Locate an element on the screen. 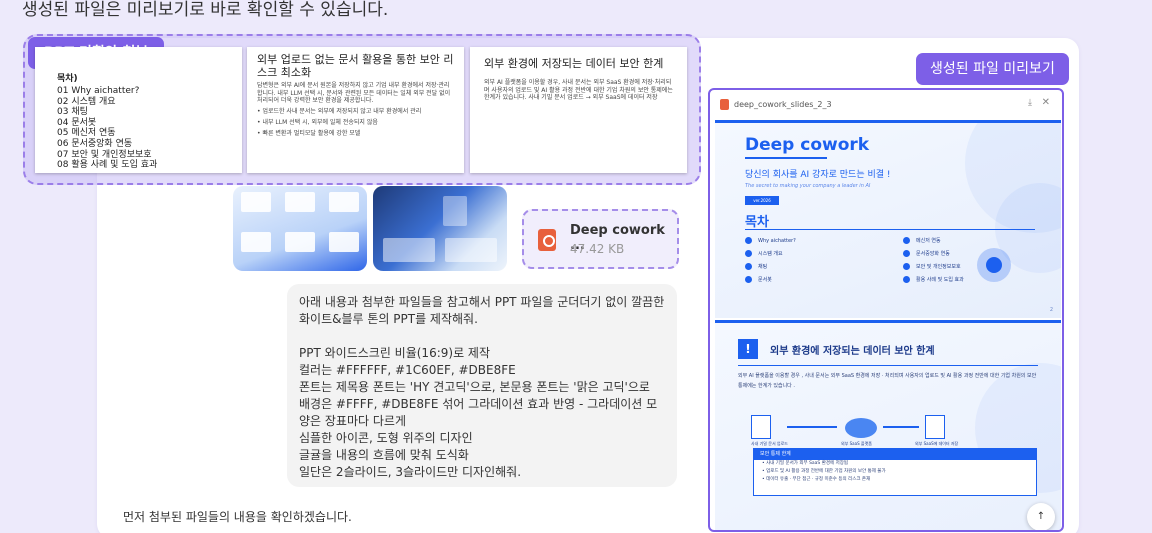 This screenshot has width=1152, height=533. slide-page-number: 2 is located at coordinates (1051, 310).